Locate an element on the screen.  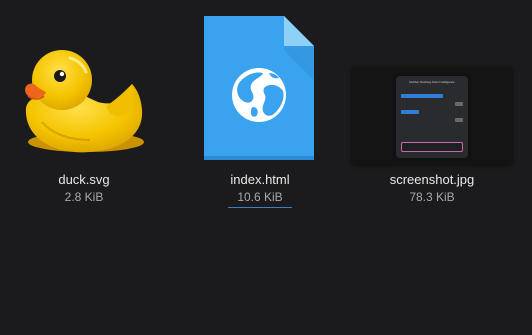
thumbnail-window-title: Rubber Ducking Actor Intelligence is located at coordinates (432, 82).